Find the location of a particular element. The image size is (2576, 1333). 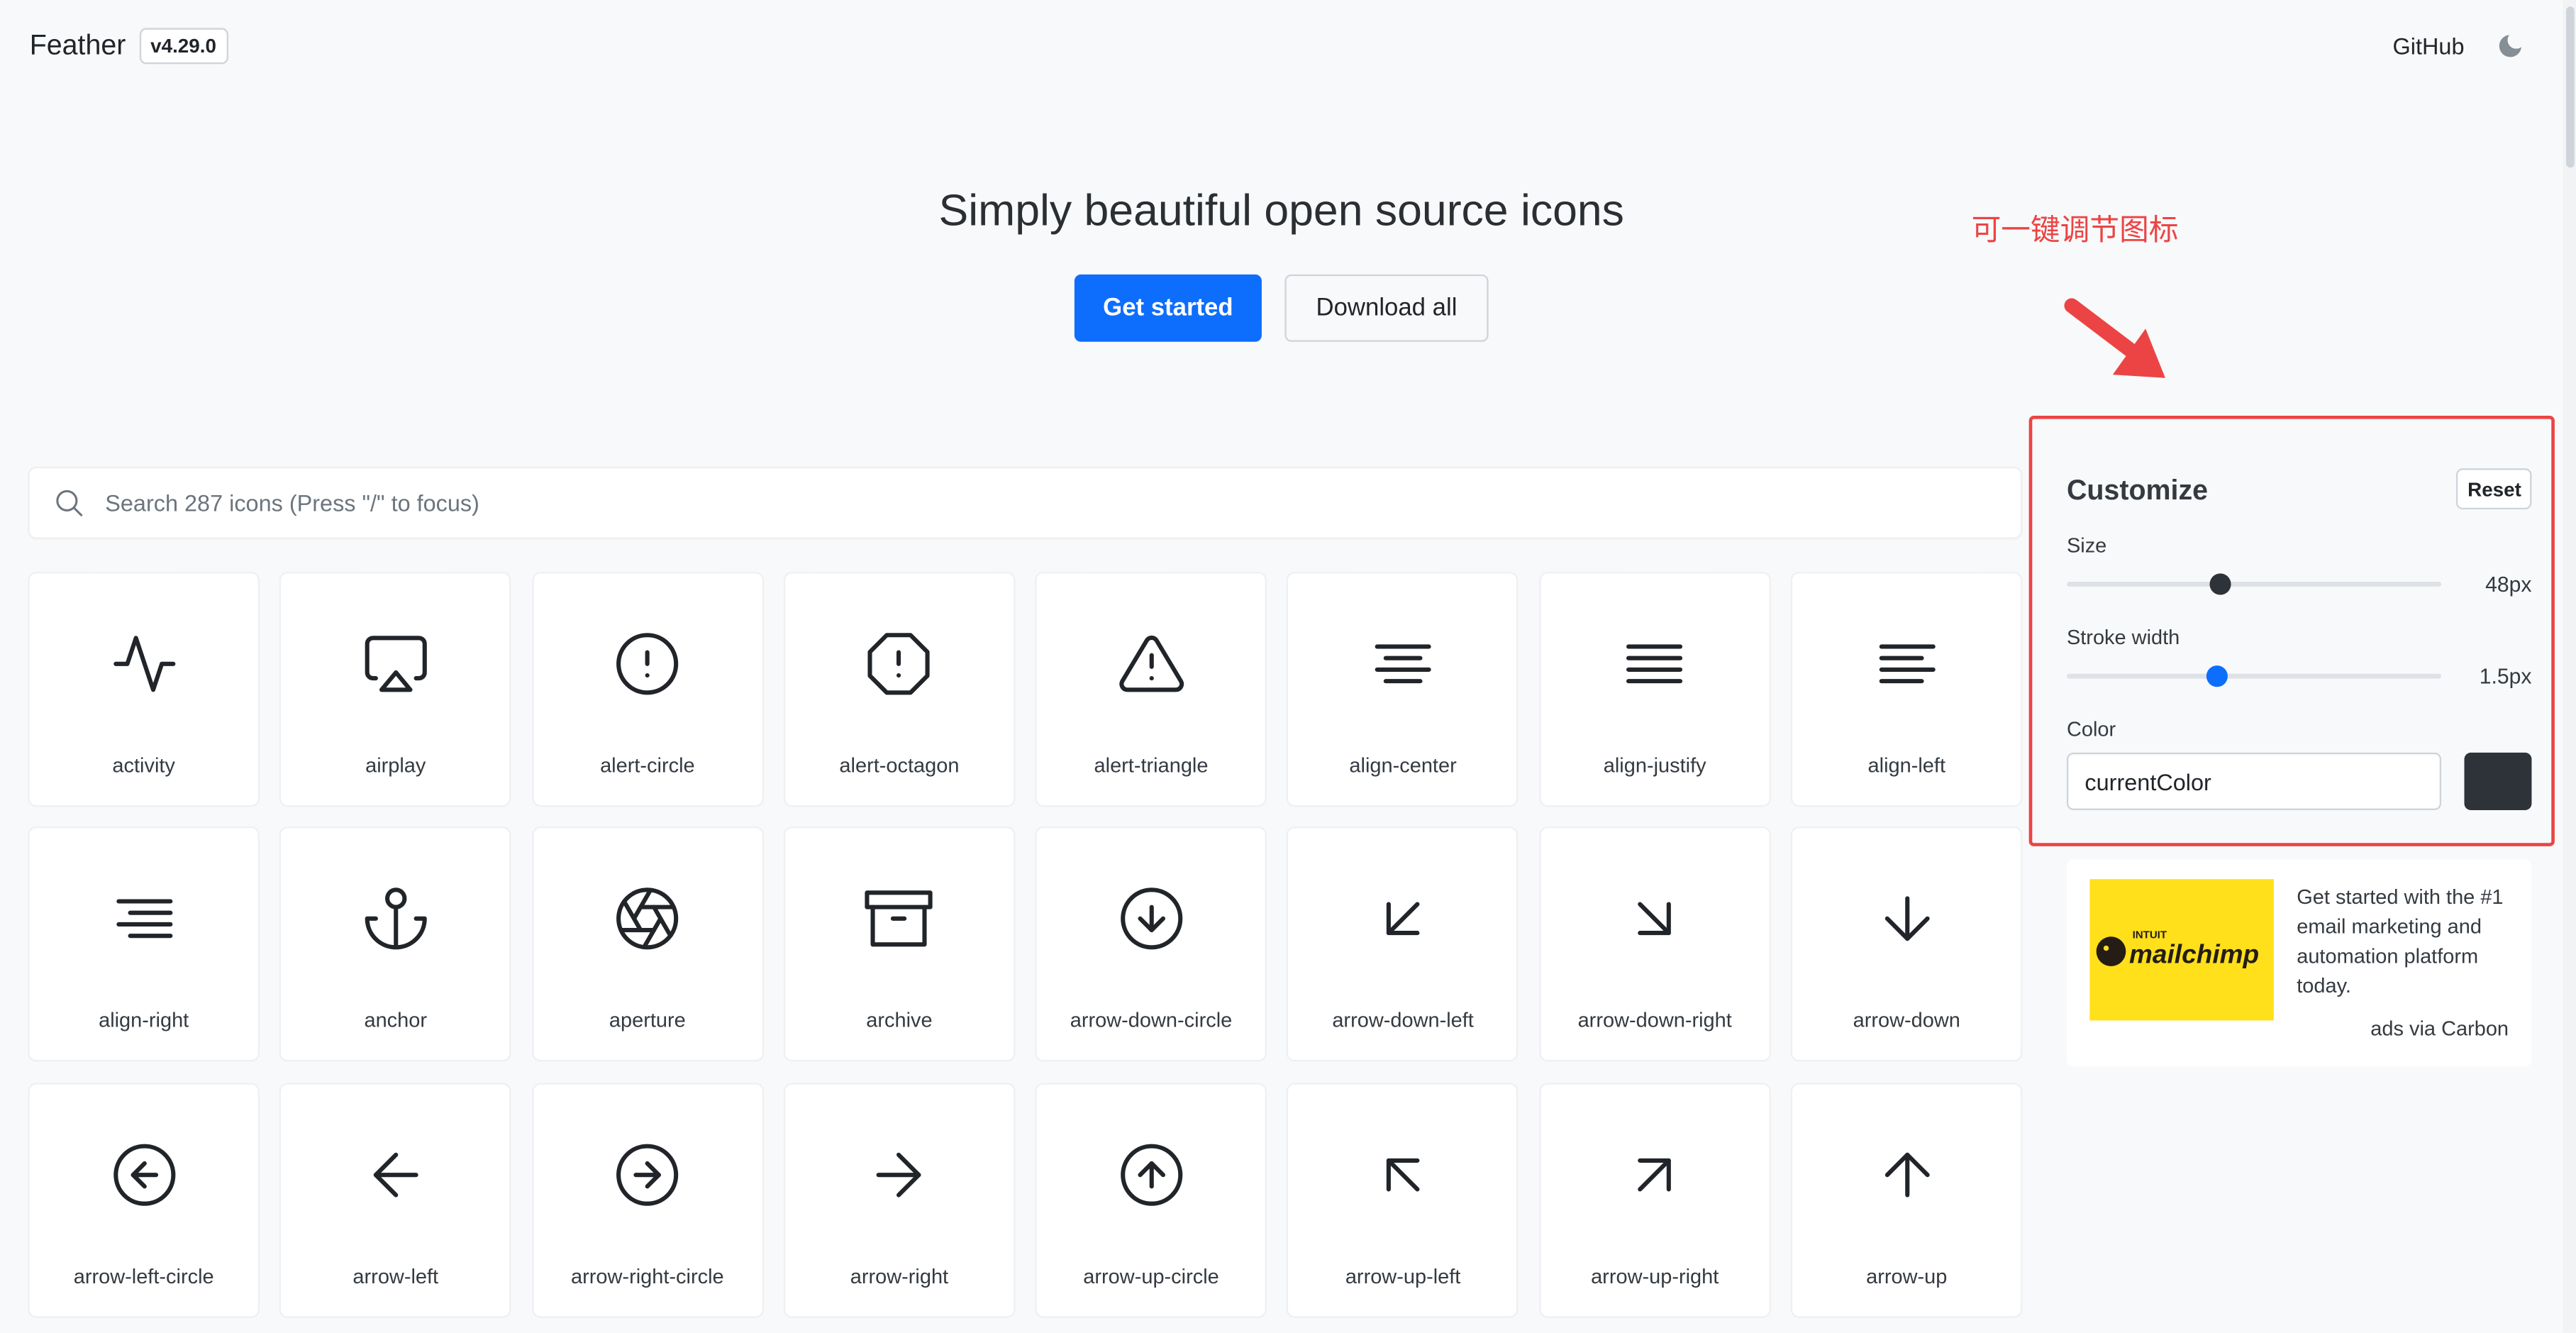

icon-tile-alert-circle: alert-circle is located at coordinates (647, 689).